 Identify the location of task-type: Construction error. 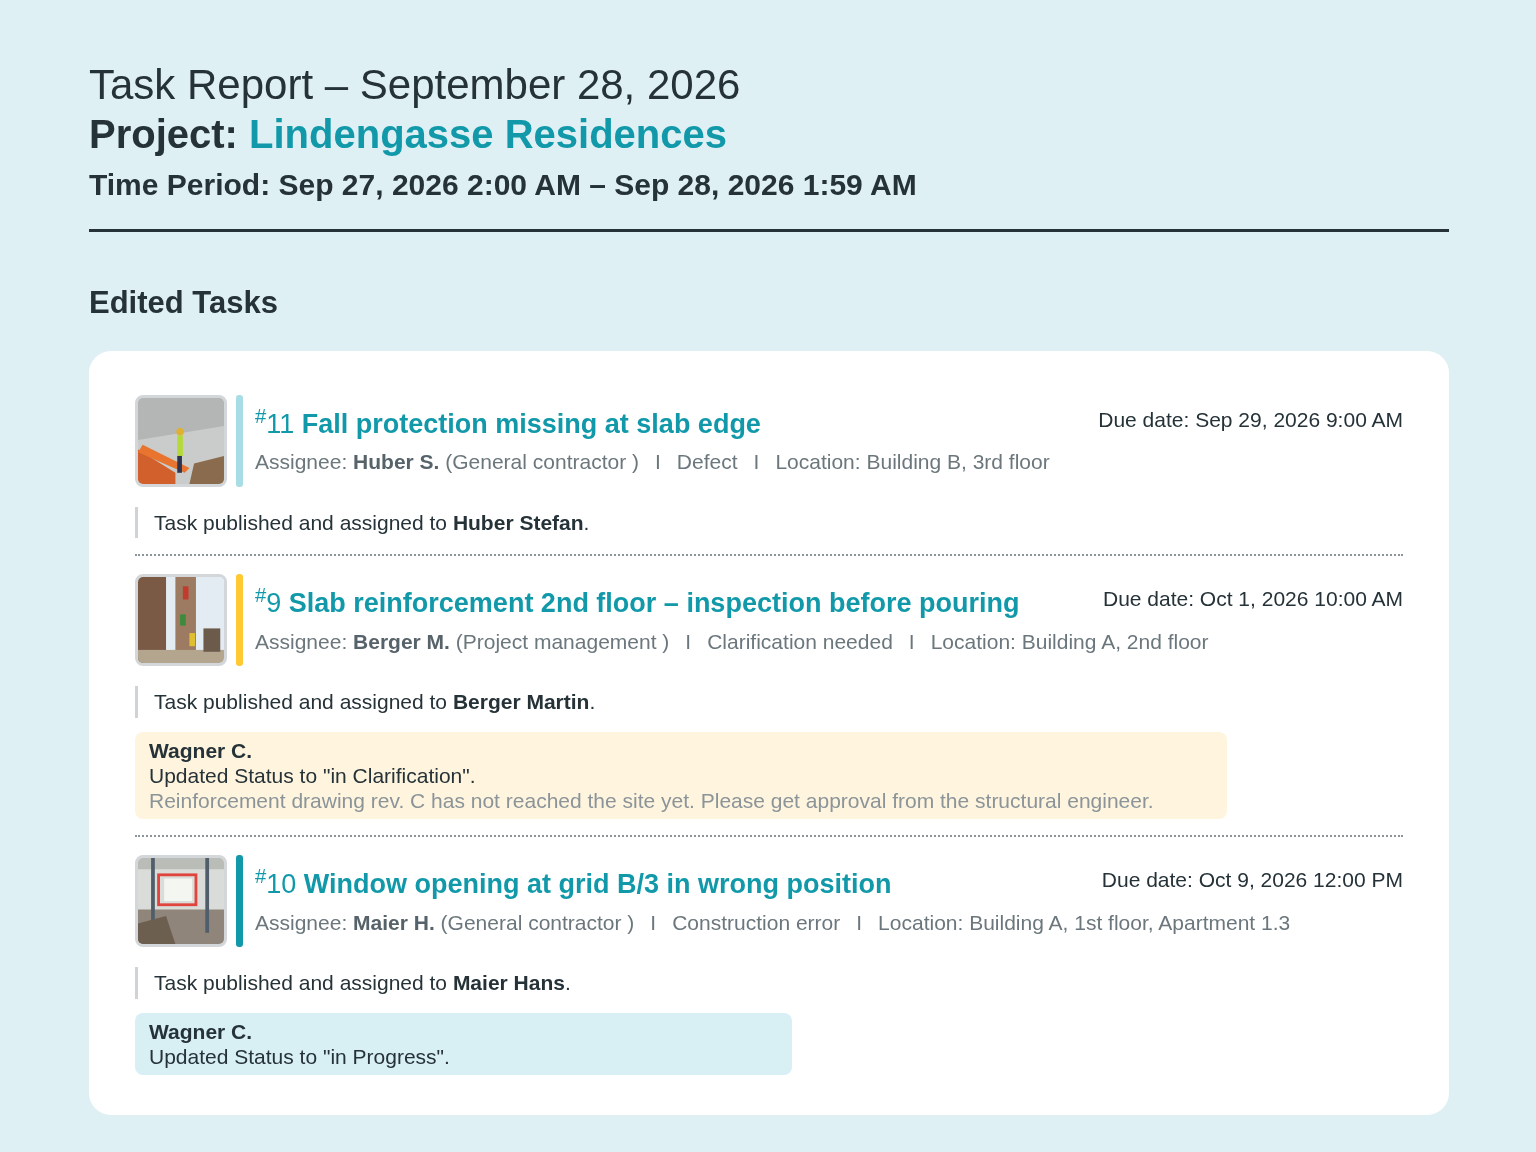
(756, 922).